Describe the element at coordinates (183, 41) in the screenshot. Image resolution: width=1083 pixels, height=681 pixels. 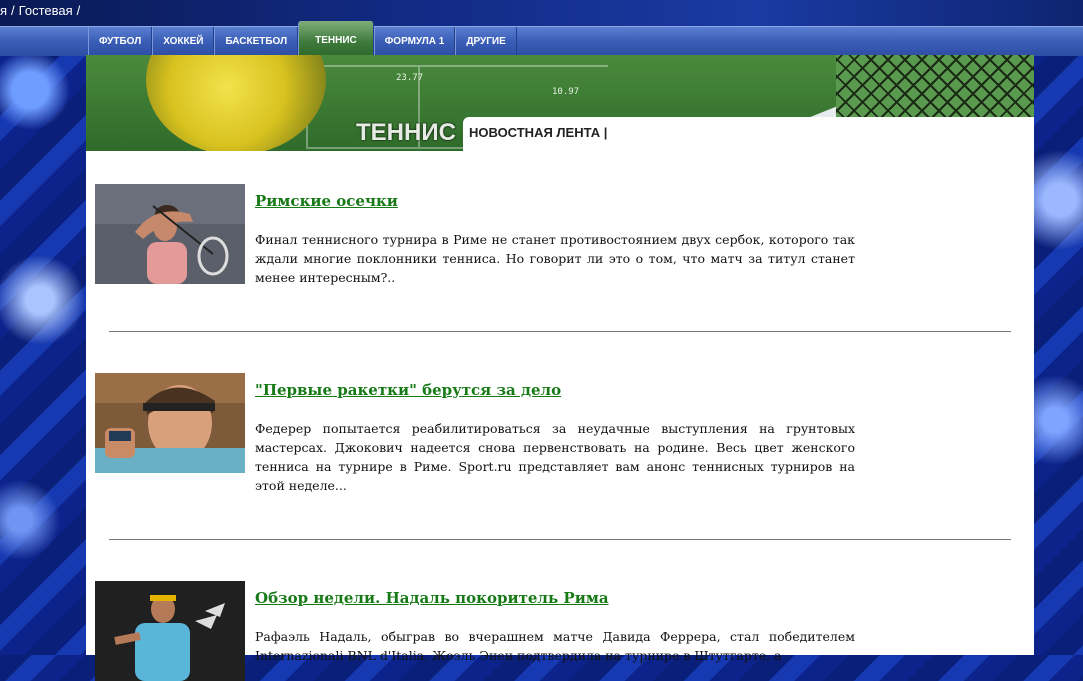
I see `tab-hockey: ХОККЕЙ` at that location.